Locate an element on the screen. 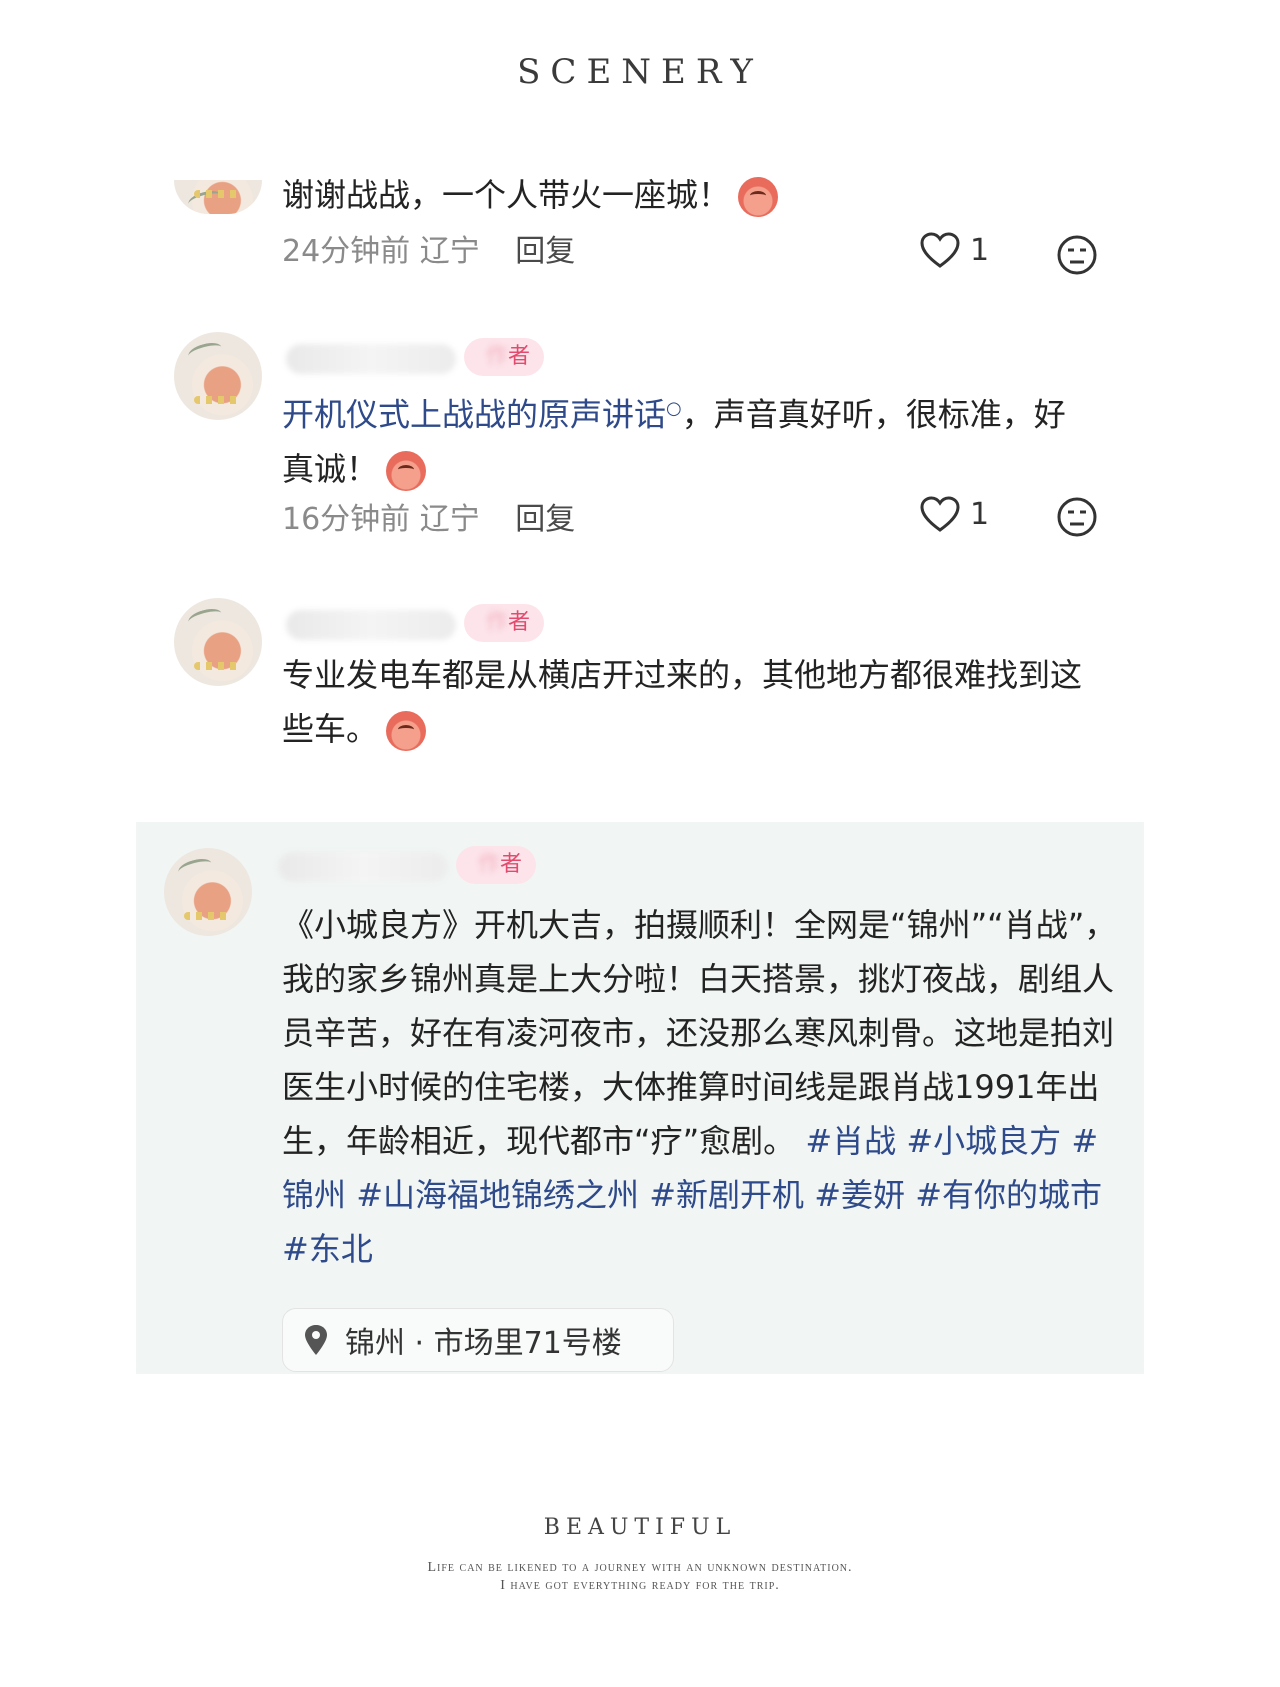 The image size is (1280, 1687). comment-2-meta: 16分钟前 辽宁 回复 is located at coordinates (428, 516).